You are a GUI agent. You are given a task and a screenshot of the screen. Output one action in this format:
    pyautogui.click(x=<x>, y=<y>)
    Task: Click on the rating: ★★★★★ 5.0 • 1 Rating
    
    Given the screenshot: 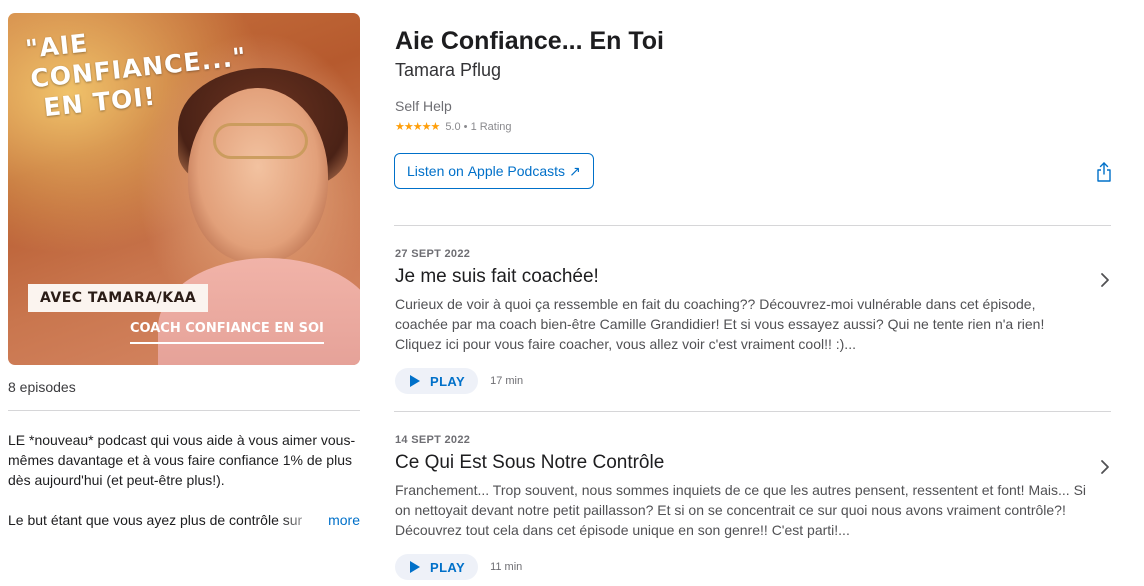 What is the action you would take?
    pyautogui.click(x=453, y=127)
    